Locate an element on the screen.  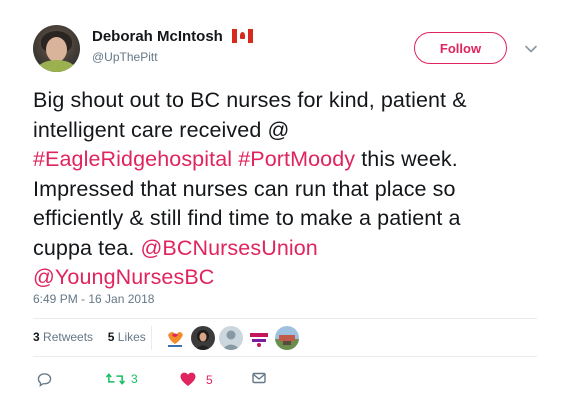
canada-flag-icon is located at coordinates (242, 36).